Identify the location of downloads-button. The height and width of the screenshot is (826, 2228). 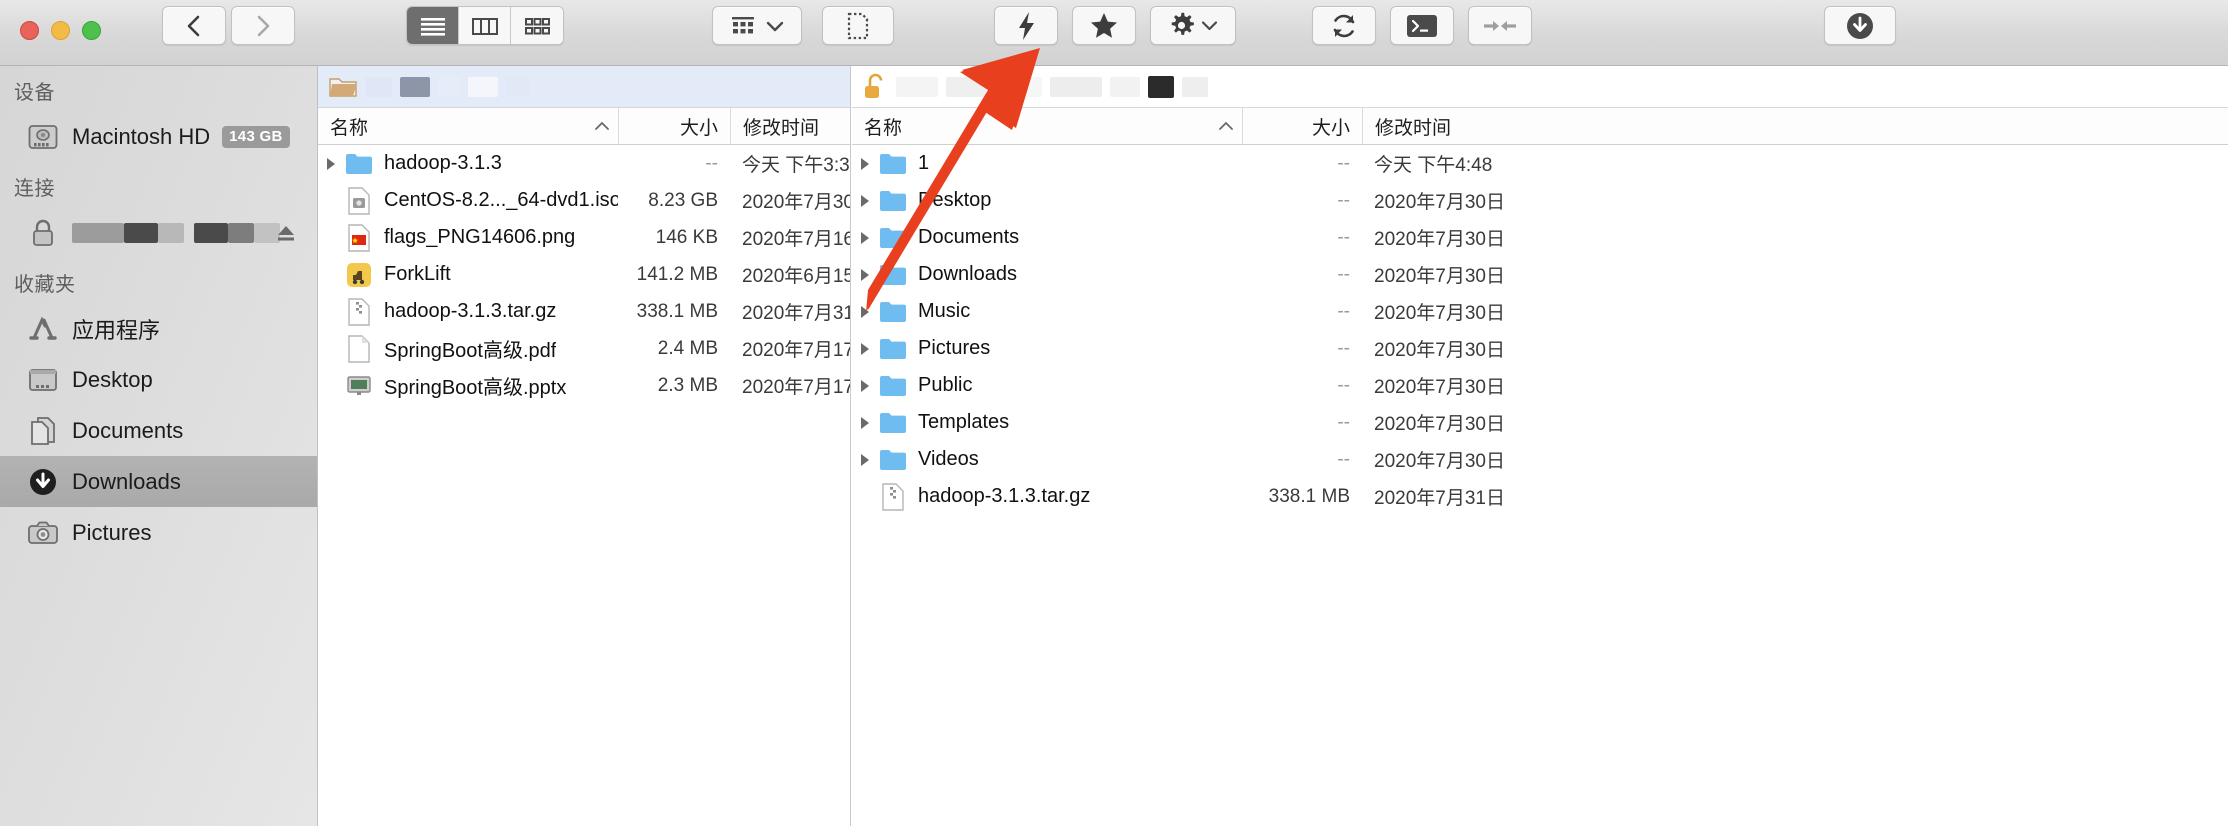
(1860, 25).